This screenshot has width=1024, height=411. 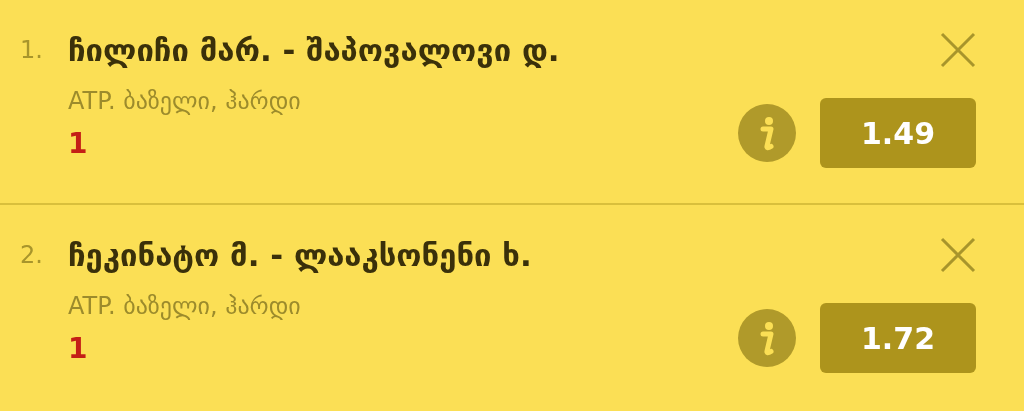 I want to click on match-title: ჩეკინატო მ. - ლააკსონენი ხ., so click(x=300, y=255).